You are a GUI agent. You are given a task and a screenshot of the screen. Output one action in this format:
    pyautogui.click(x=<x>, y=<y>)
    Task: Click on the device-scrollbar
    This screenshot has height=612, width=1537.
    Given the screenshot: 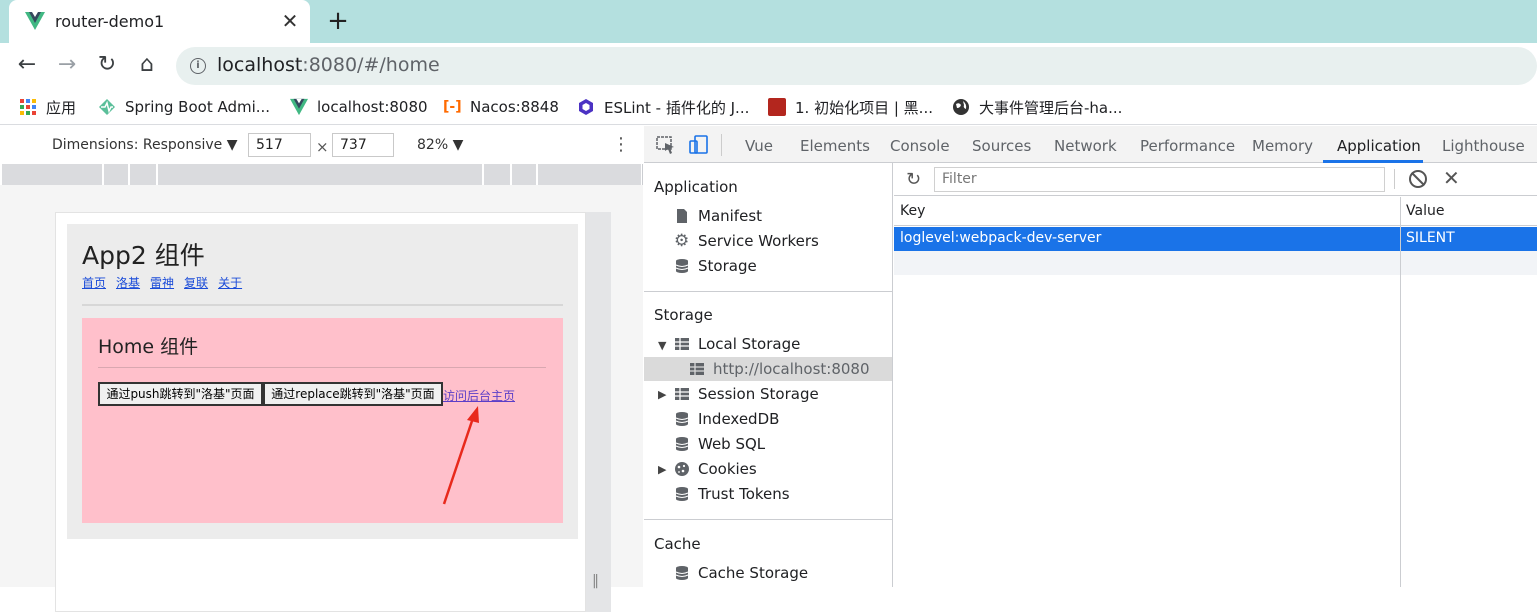 What is the action you would take?
    pyautogui.click(x=598, y=412)
    